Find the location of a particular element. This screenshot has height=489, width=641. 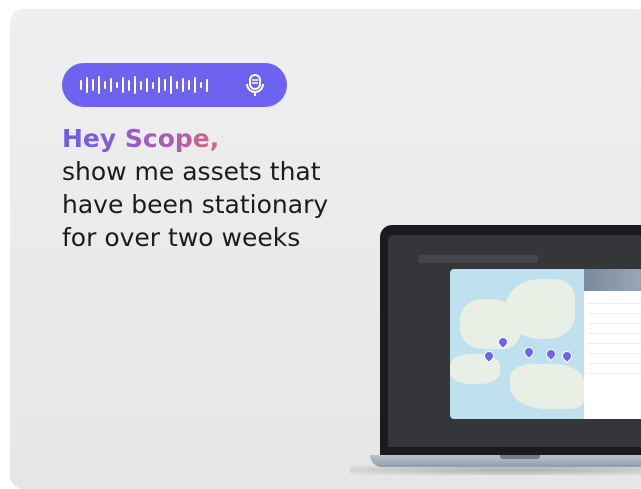

app-header-bar is located at coordinates (478, 259).